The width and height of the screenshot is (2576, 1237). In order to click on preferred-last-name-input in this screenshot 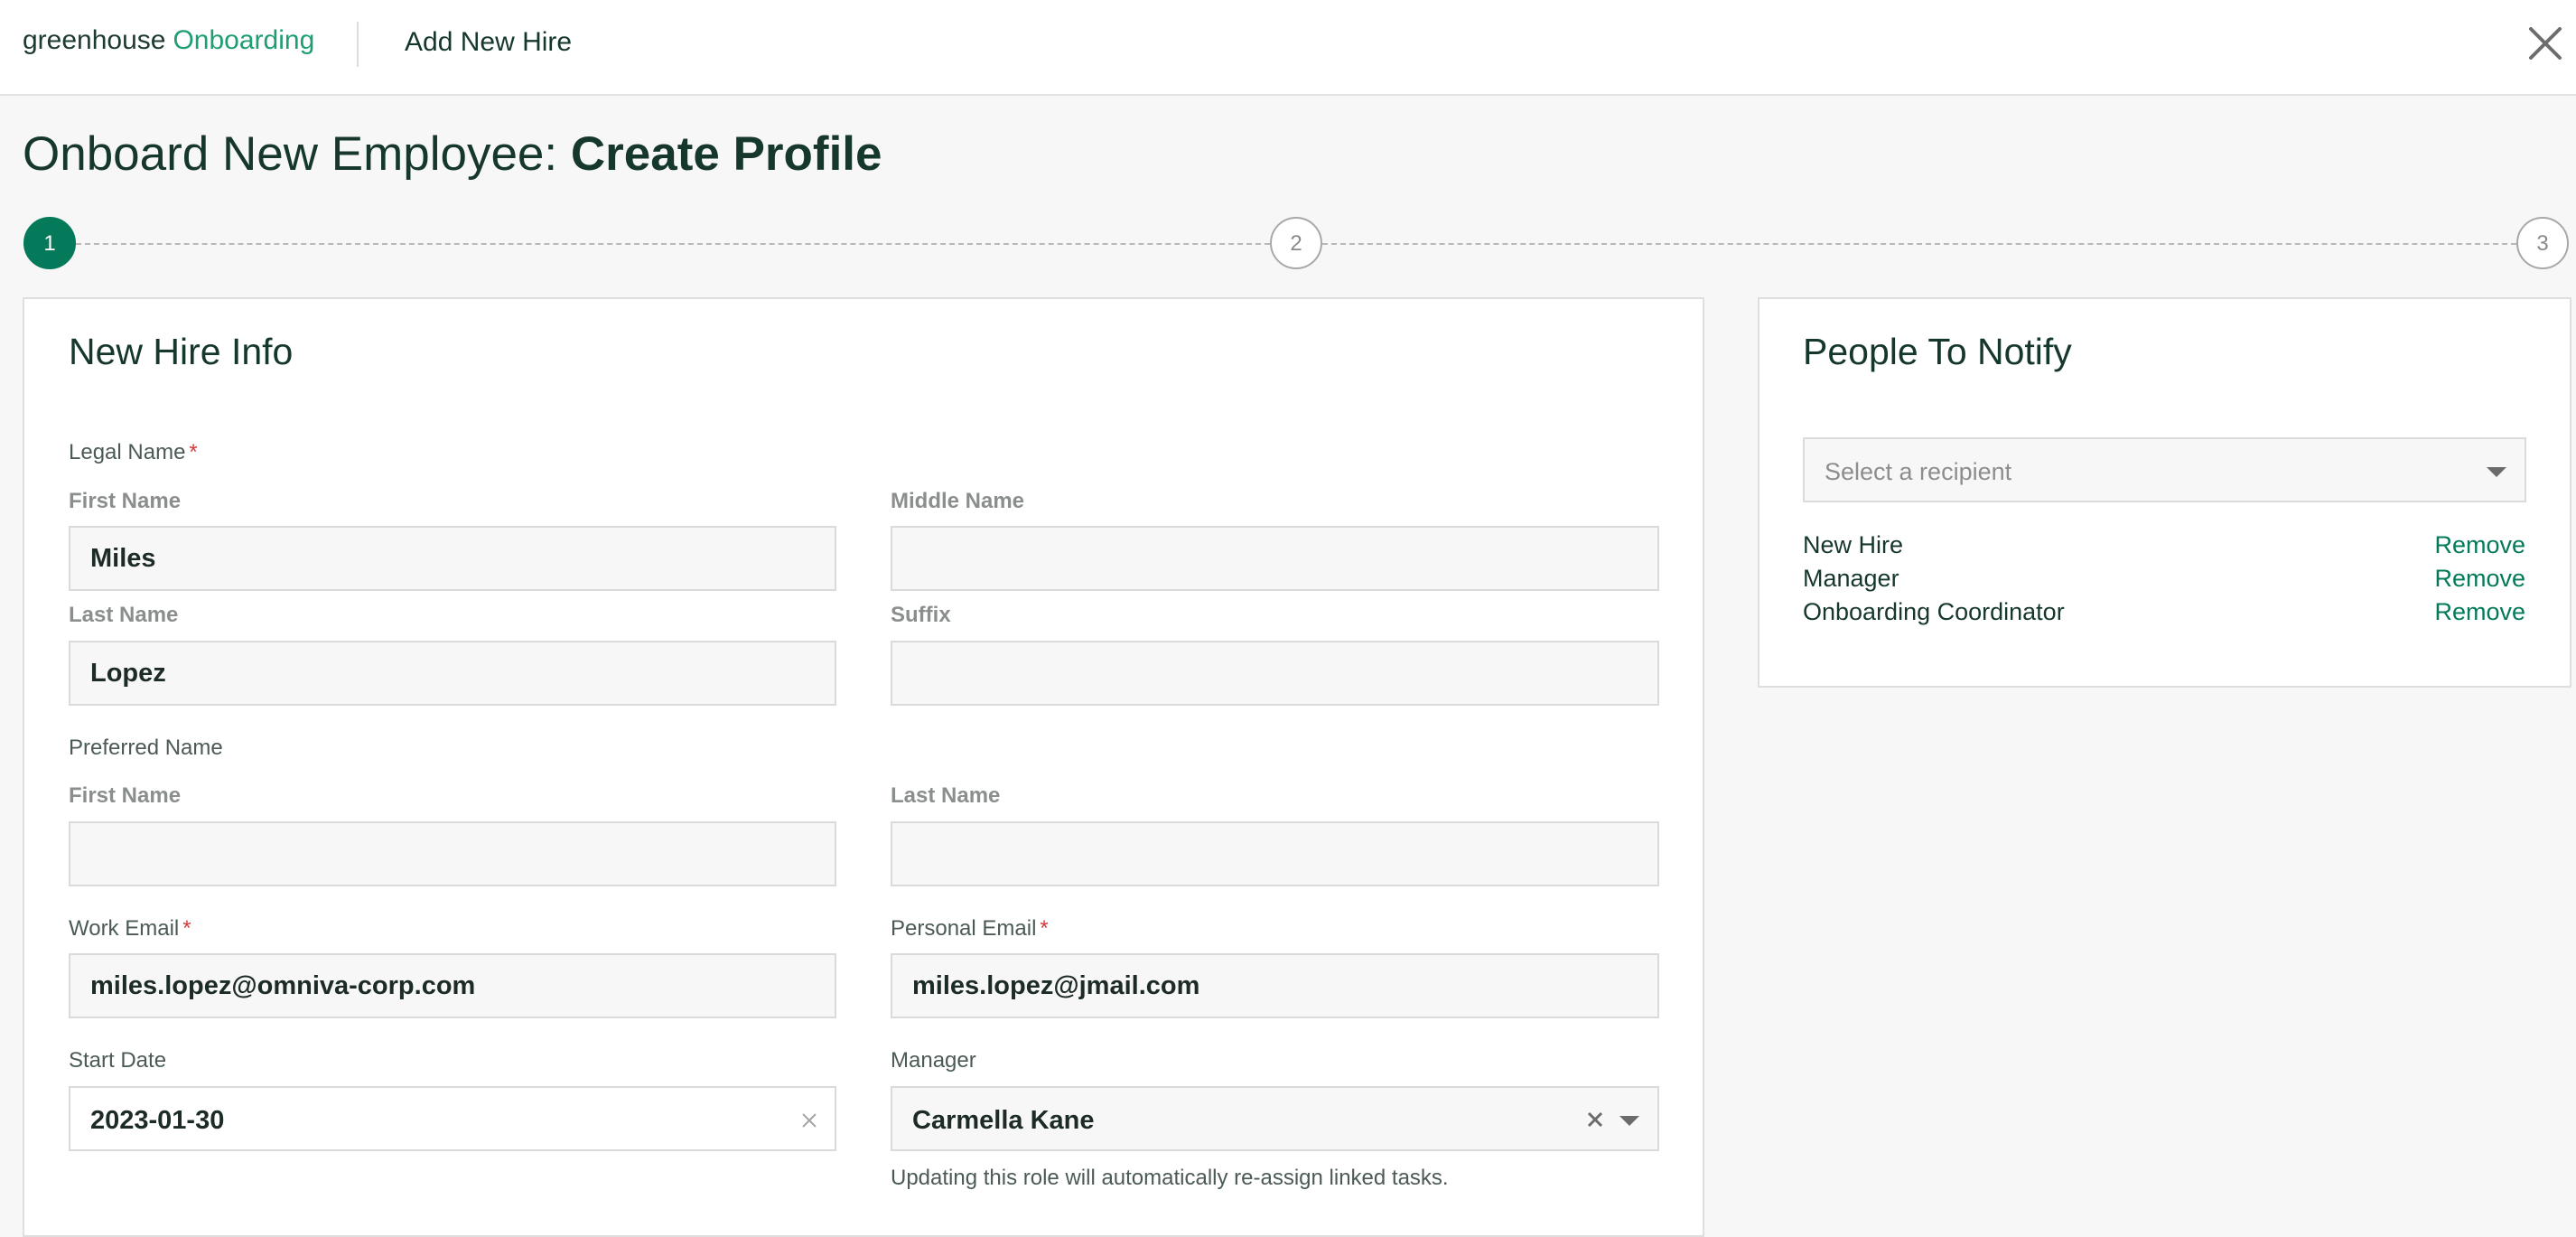, I will do `click(1275, 854)`.